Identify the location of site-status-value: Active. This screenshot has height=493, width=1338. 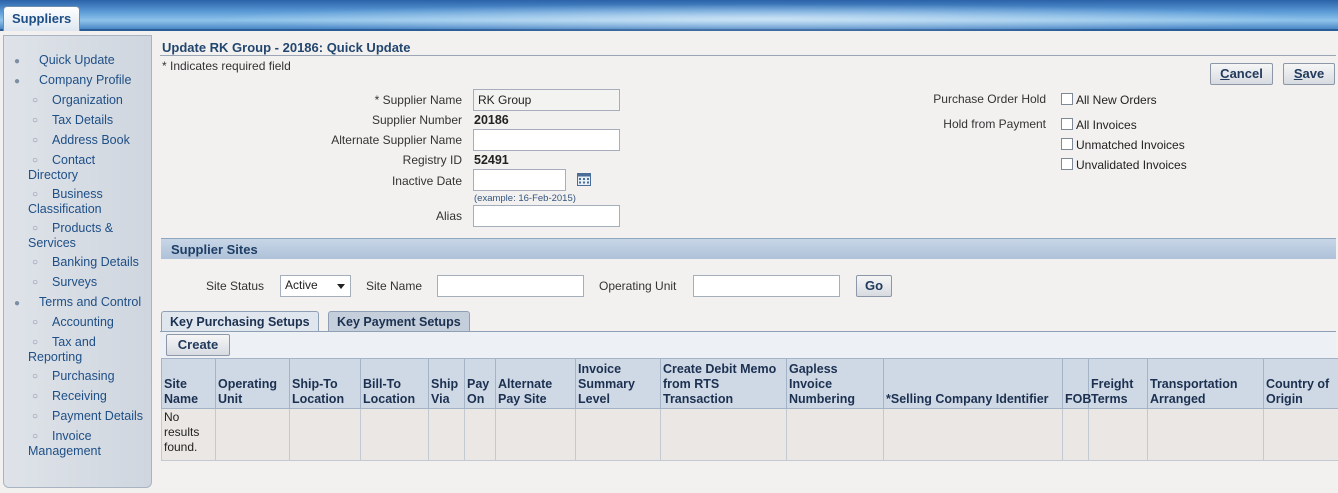
(301, 285).